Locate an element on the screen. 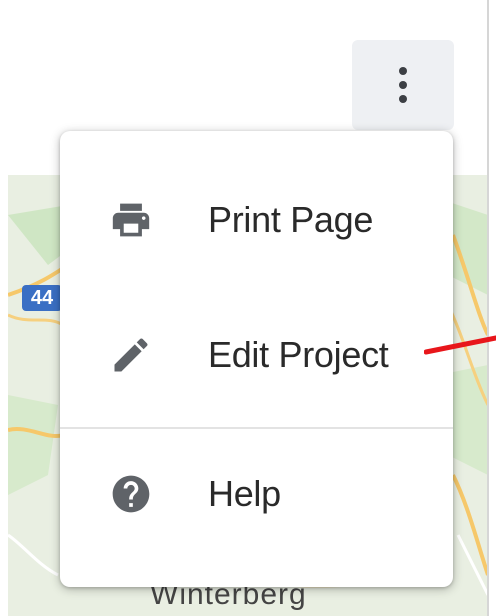 Image resolution: width=496 pixels, height=616 pixels. road-badge: 44 is located at coordinates (42, 298).